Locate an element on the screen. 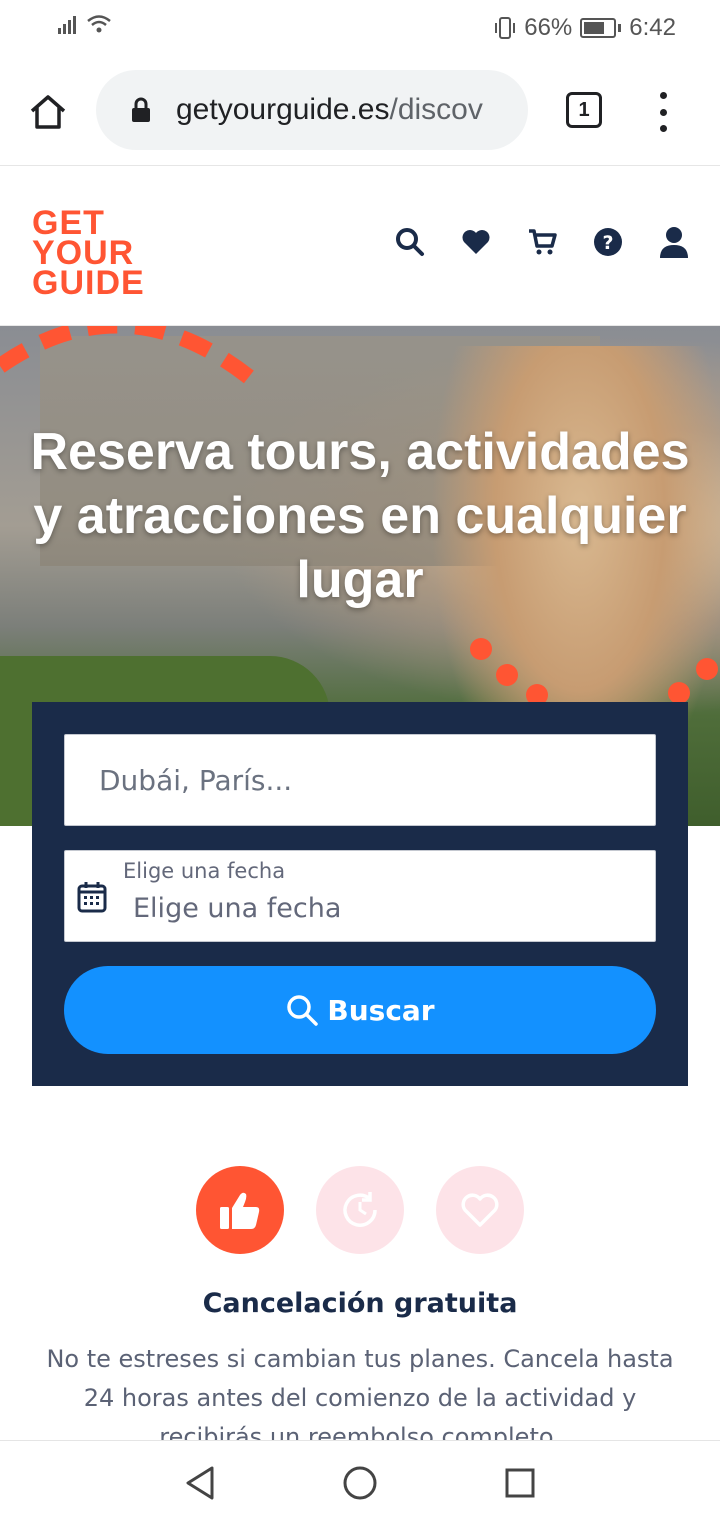 The width and height of the screenshot is (720, 1520). user-icon is located at coordinates (674, 242).